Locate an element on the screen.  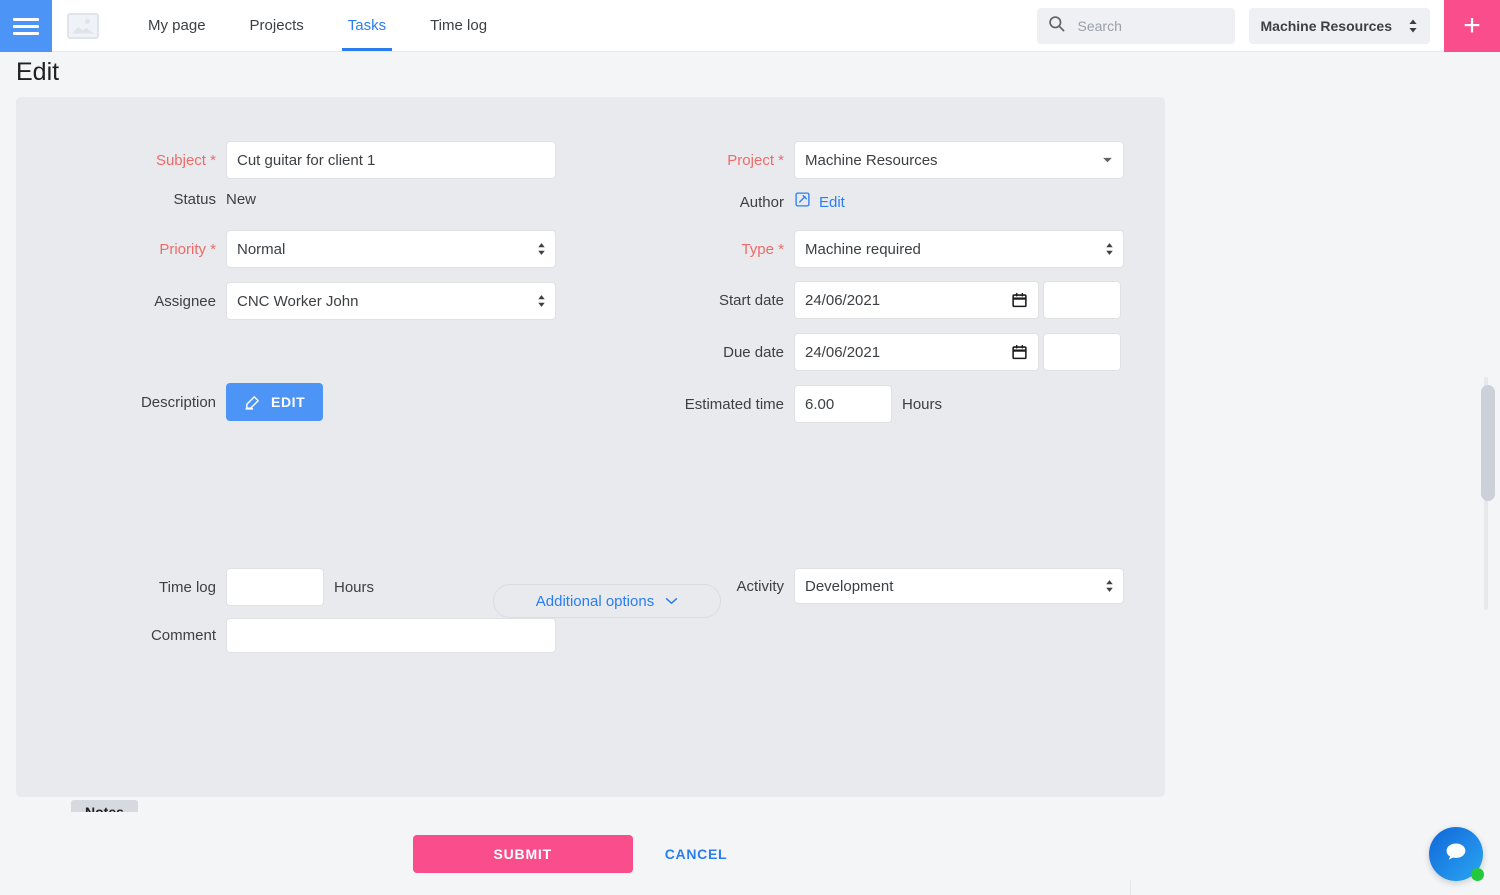
activity-value: Development is located at coordinates (849, 586).